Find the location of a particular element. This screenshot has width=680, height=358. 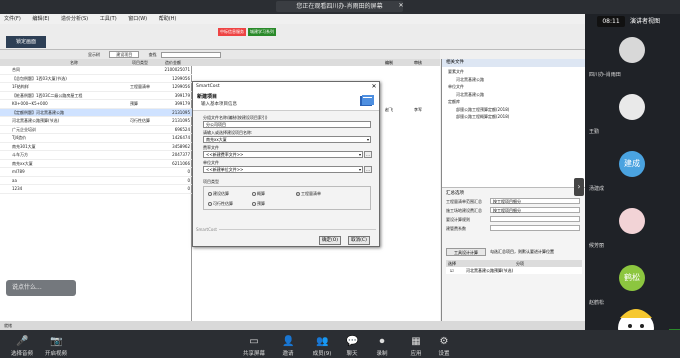

tree-row: 【定额例题】河北黑基建公路 2131095 is located at coordinates (96, 112).